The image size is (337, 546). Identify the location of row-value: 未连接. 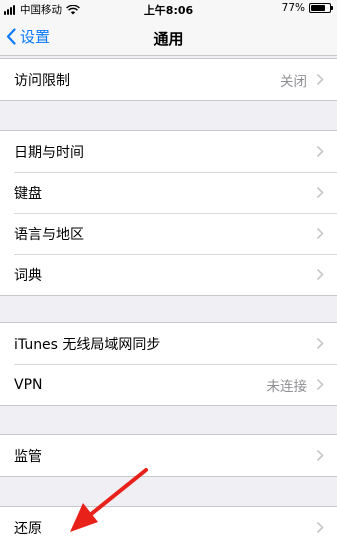
(287, 386).